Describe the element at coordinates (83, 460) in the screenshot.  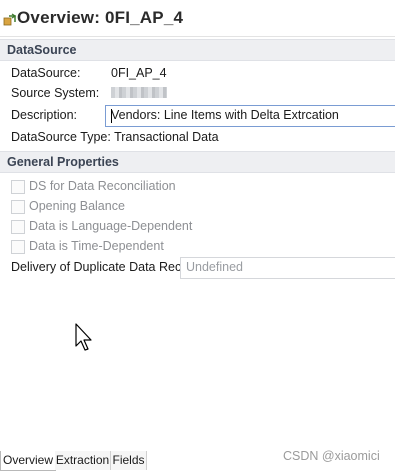
I see `tab-extraction: Extraction` at that location.